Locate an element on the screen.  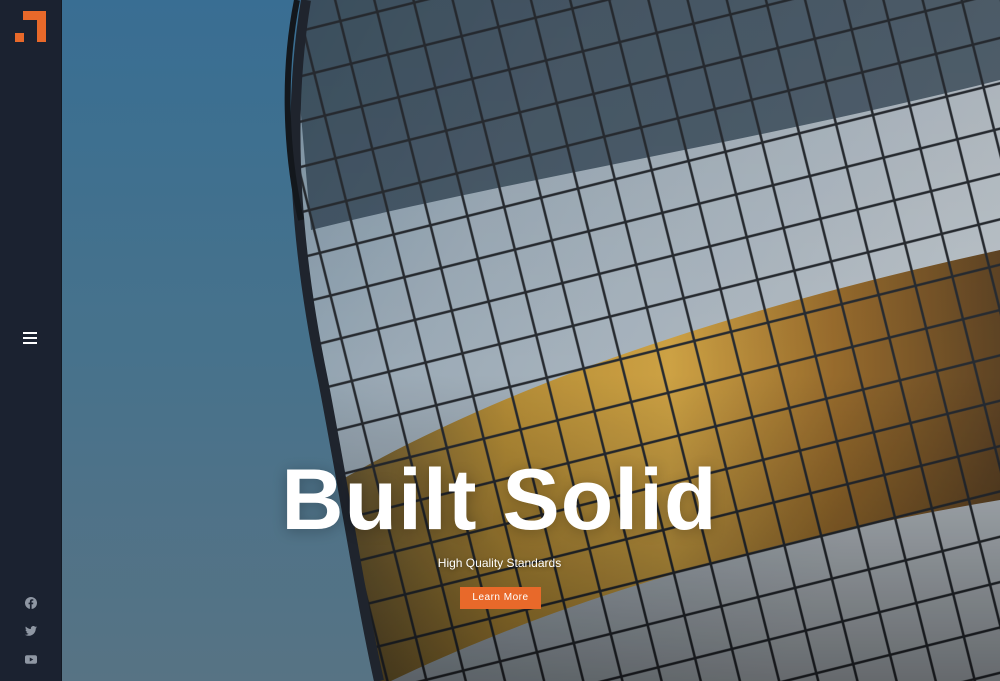
hamburger-menu-icon is located at coordinates (30, 338).